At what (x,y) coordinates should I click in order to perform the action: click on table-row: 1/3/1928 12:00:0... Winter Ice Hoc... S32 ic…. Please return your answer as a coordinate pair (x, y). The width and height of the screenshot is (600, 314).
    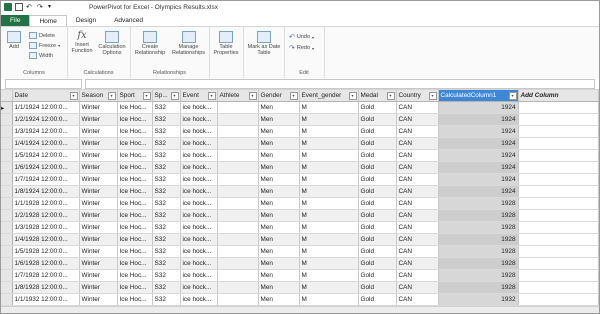
    Looking at the image, I should click on (300, 227).